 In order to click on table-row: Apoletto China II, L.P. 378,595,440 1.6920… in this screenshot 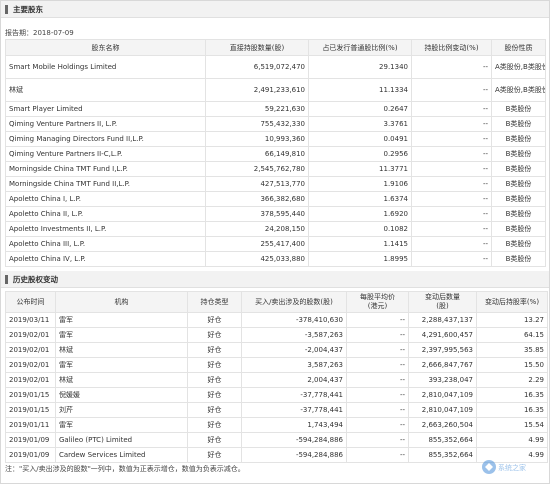, I will do `click(275, 214)`.